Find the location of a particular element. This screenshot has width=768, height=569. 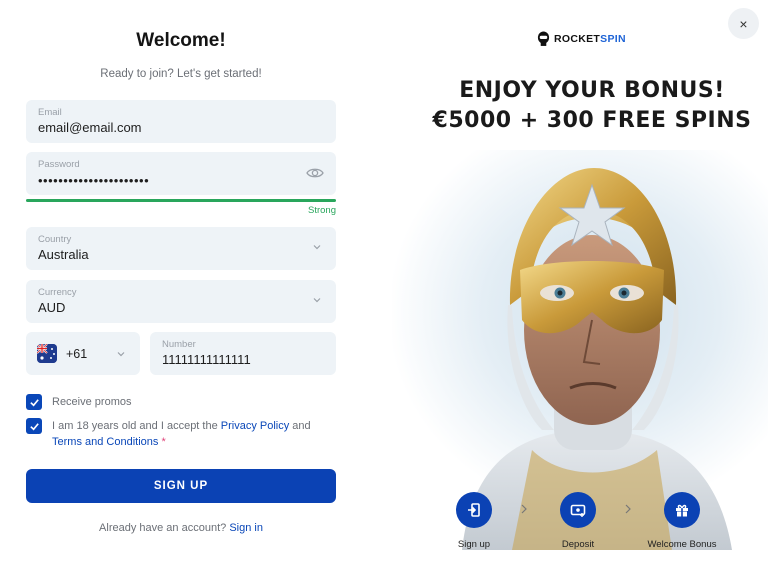

promos-checkbox is located at coordinates (34, 402).